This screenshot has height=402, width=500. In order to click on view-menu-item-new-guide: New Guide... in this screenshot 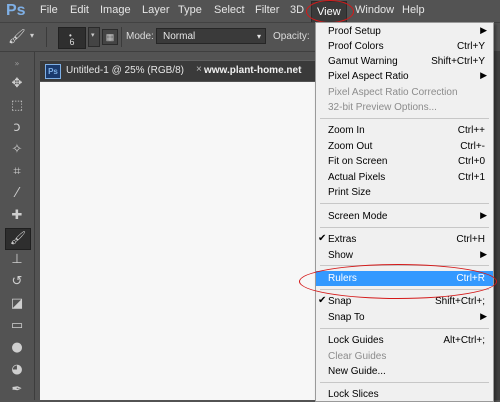, I will do `click(404, 371)`.